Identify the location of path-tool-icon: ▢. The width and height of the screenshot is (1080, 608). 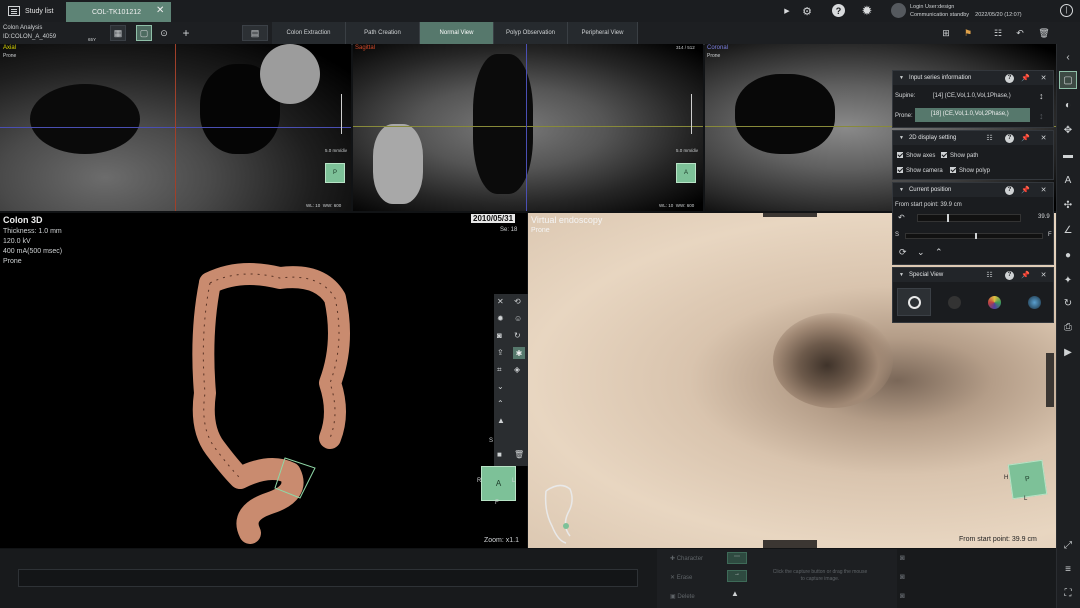
(1068, 80).